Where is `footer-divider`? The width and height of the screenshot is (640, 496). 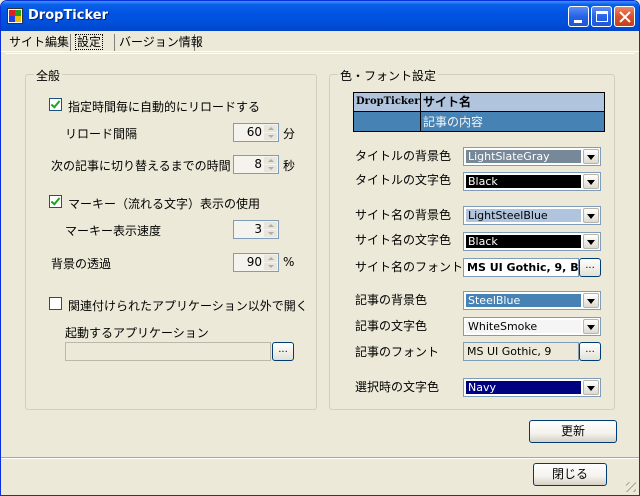 footer-divider is located at coordinates (320, 458).